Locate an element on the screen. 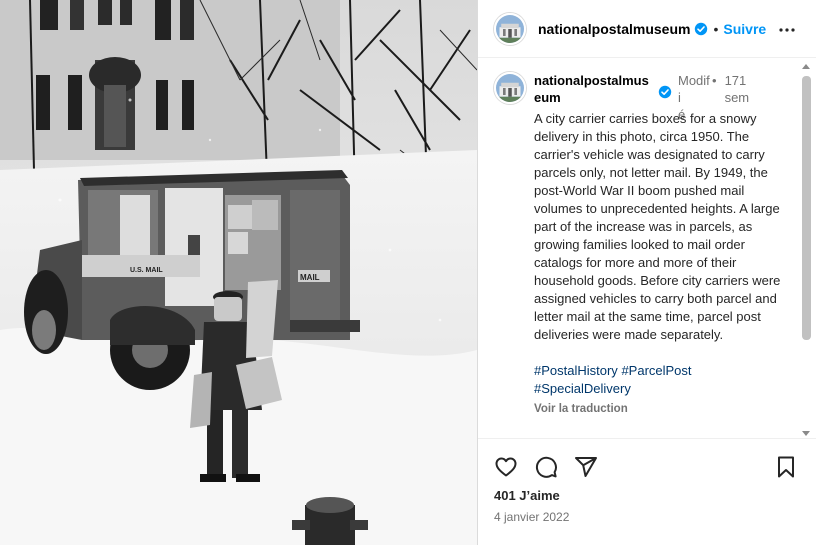 The height and width of the screenshot is (545, 816). follow-button: Suivre is located at coordinates (744, 29).